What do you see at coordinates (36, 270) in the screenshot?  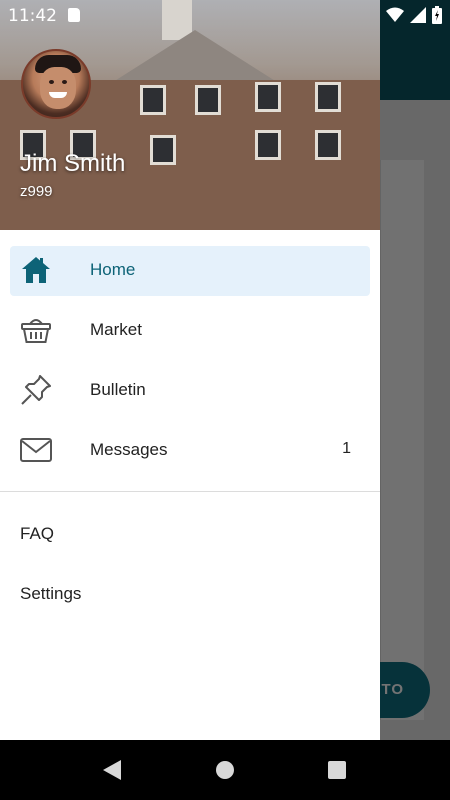 I see `home-icon` at bounding box center [36, 270].